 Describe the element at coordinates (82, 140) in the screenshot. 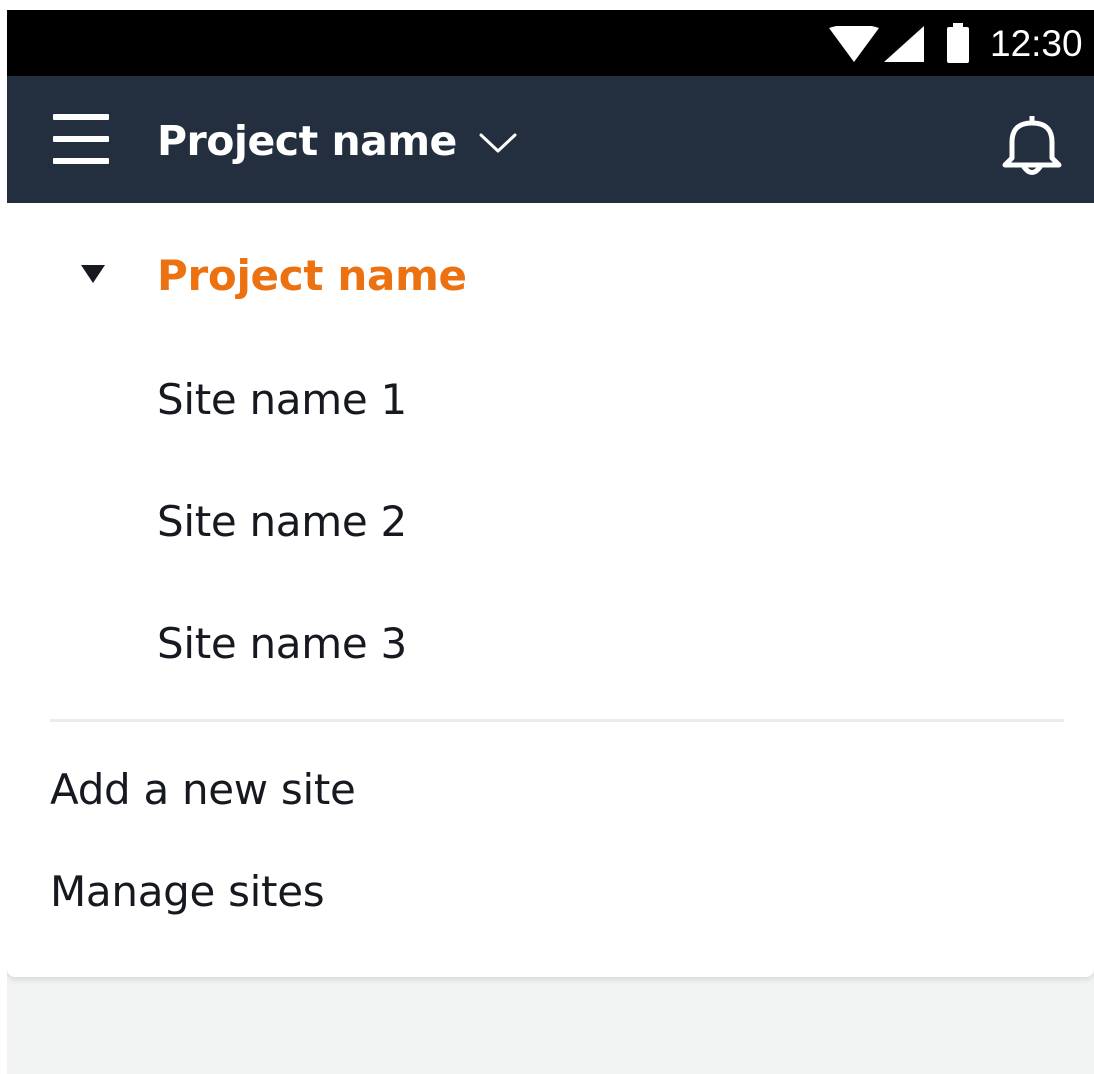

I see `hamburger-menu-icon` at that location.